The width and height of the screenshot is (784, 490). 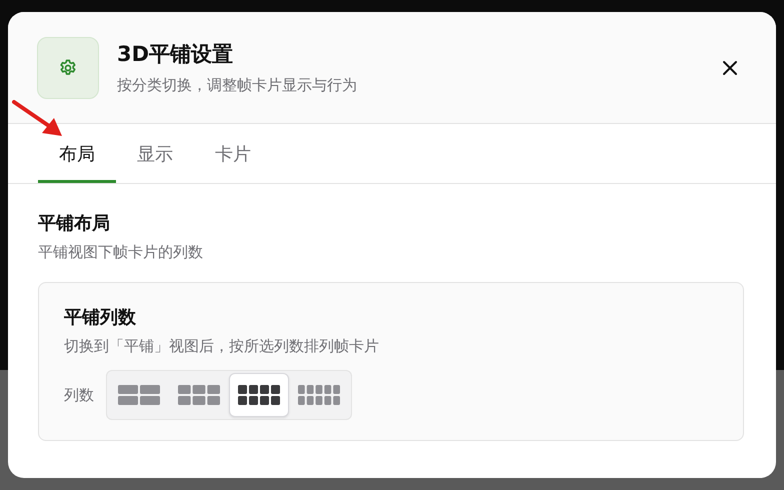 I want to click on dialog-title: 3D平铺设置, so click(x=175, y=54).